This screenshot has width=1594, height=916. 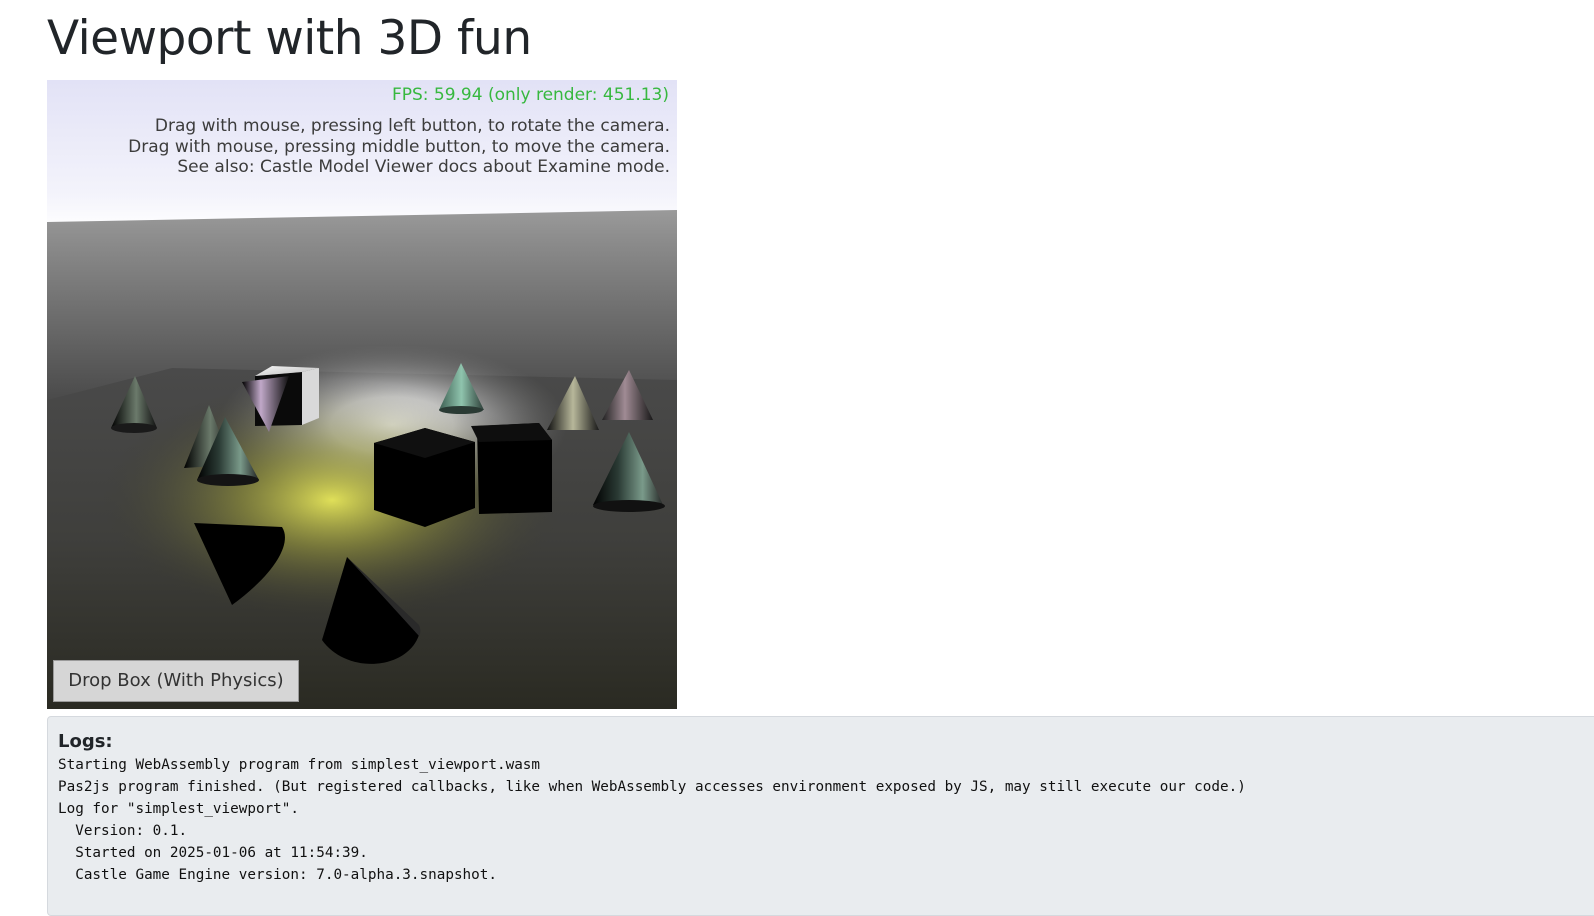 I want to click on back-box-side, so click(x=310, y=396).